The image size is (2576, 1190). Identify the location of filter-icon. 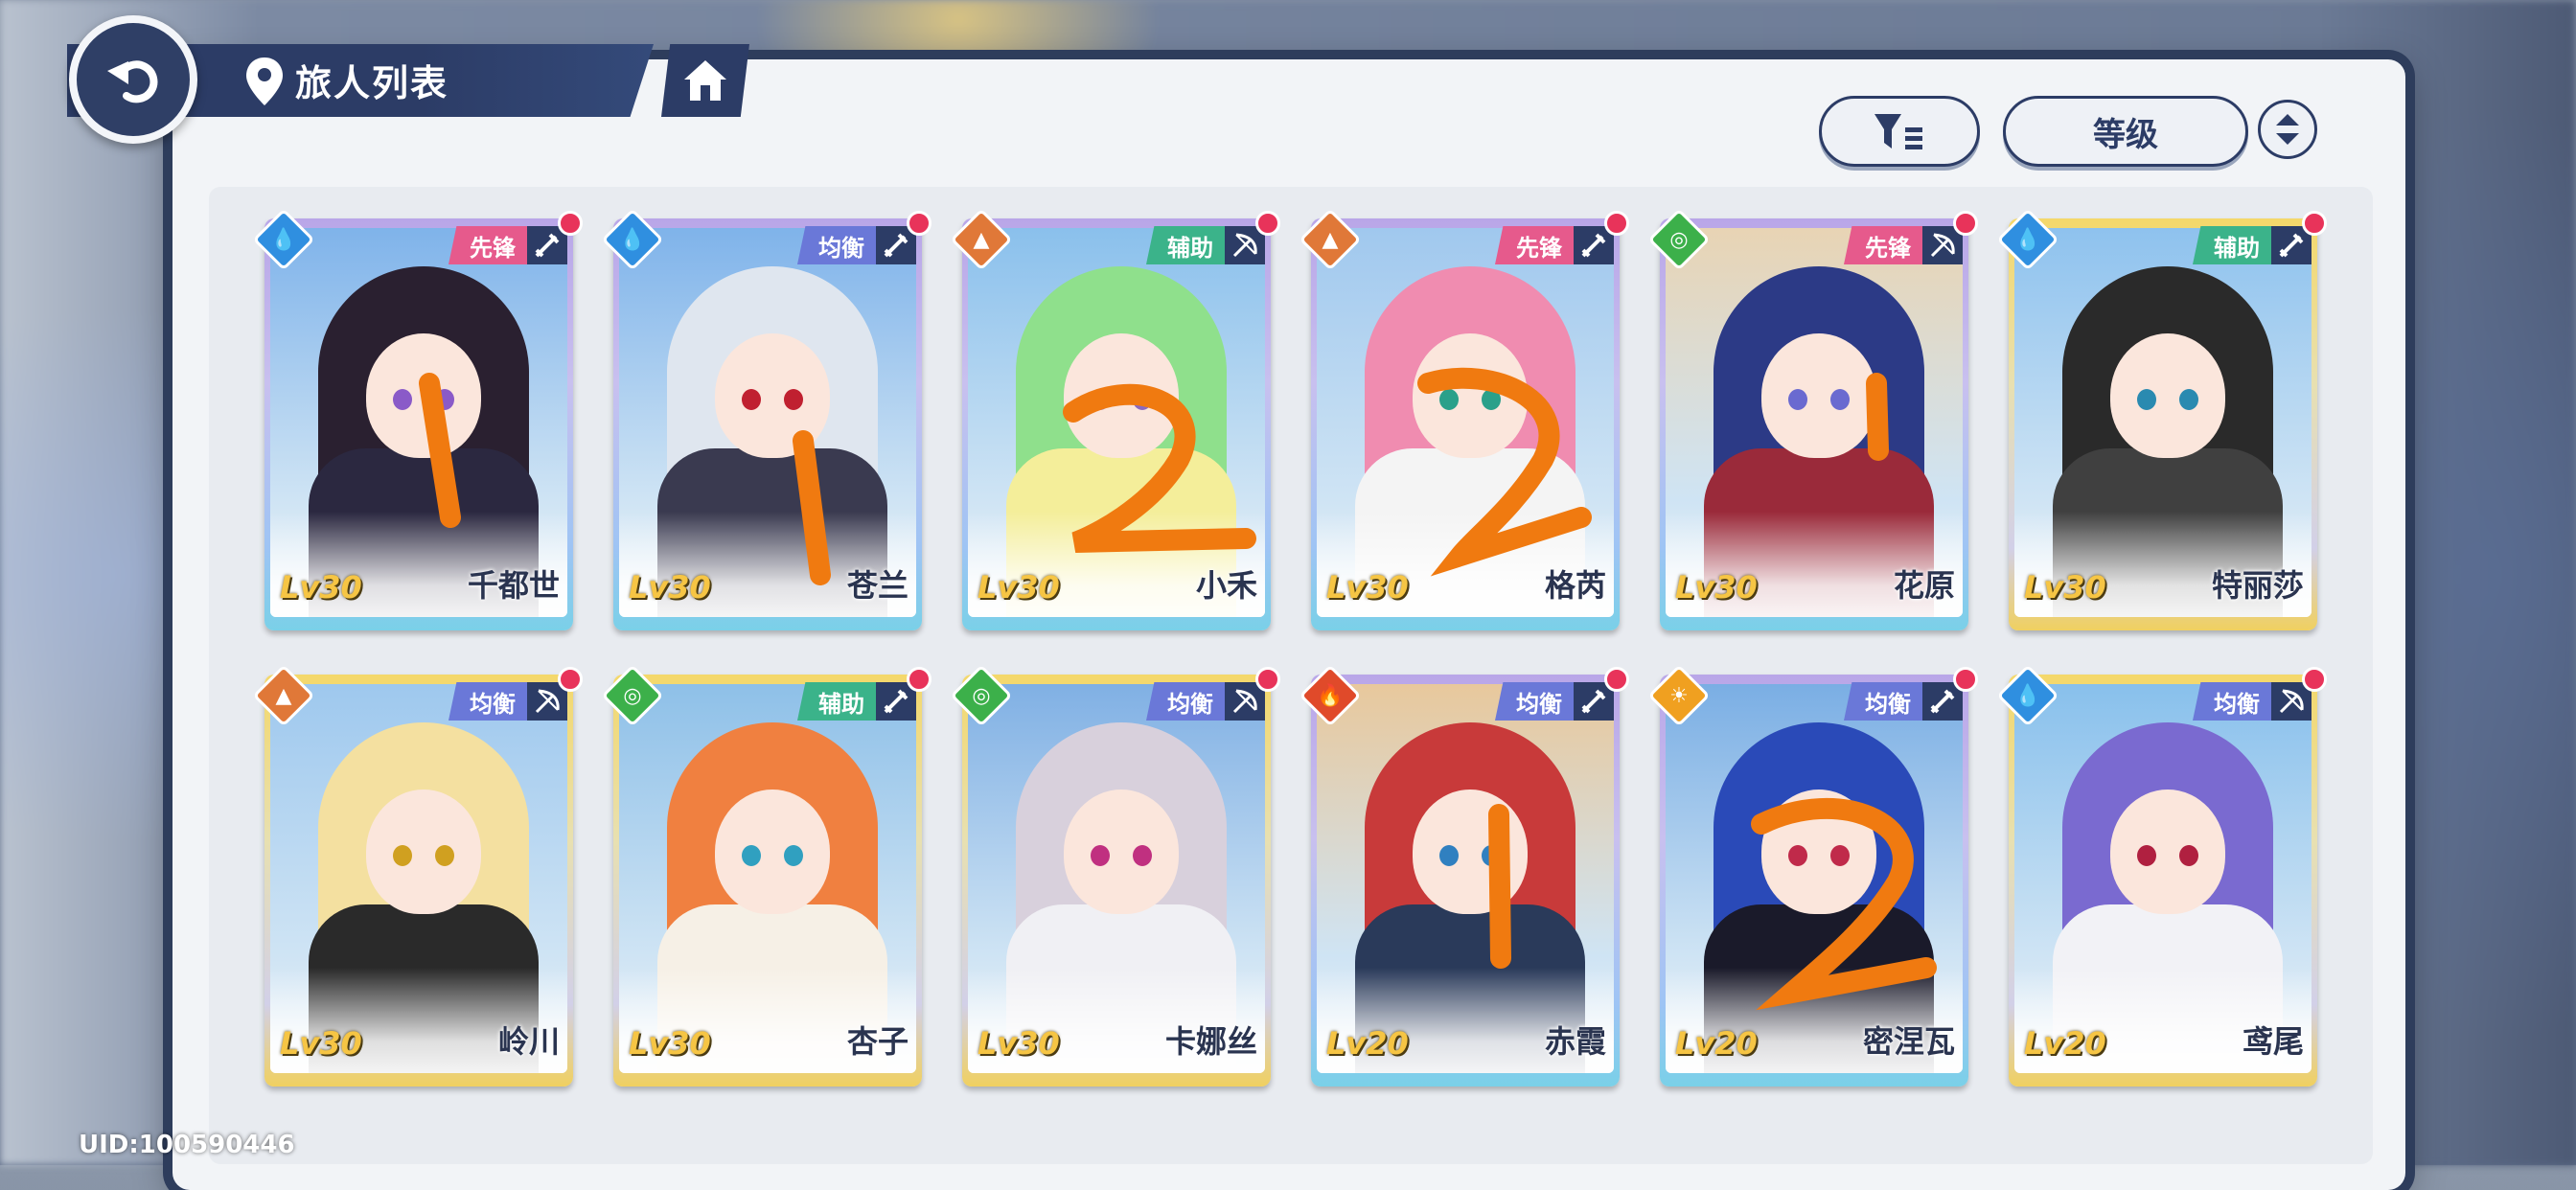
(1898, 132).